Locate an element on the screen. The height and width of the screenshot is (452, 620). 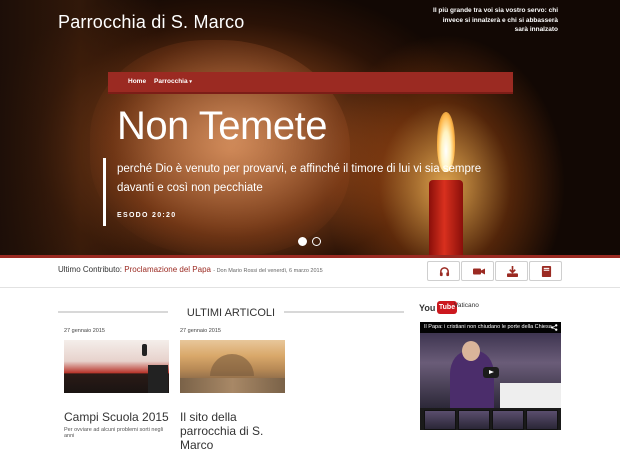
main-navigation: Home Parrocchia ▾ is located at coordinates (310, 83).